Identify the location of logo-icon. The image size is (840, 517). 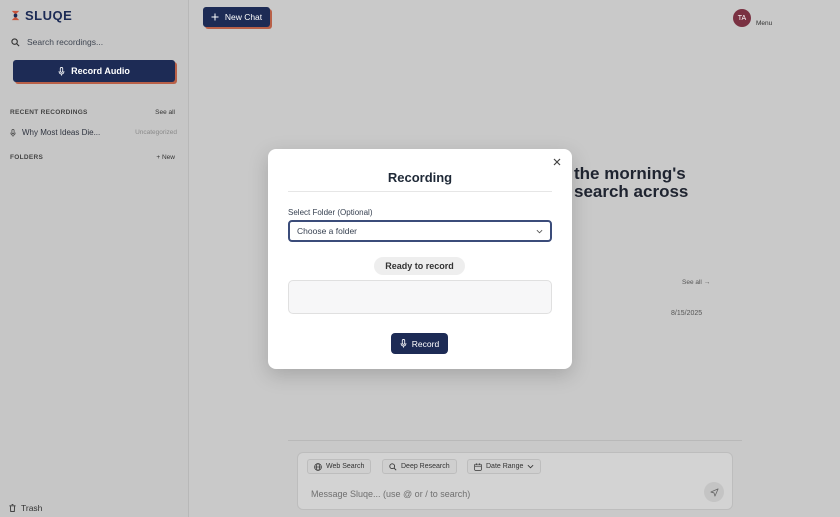
(15, 15).